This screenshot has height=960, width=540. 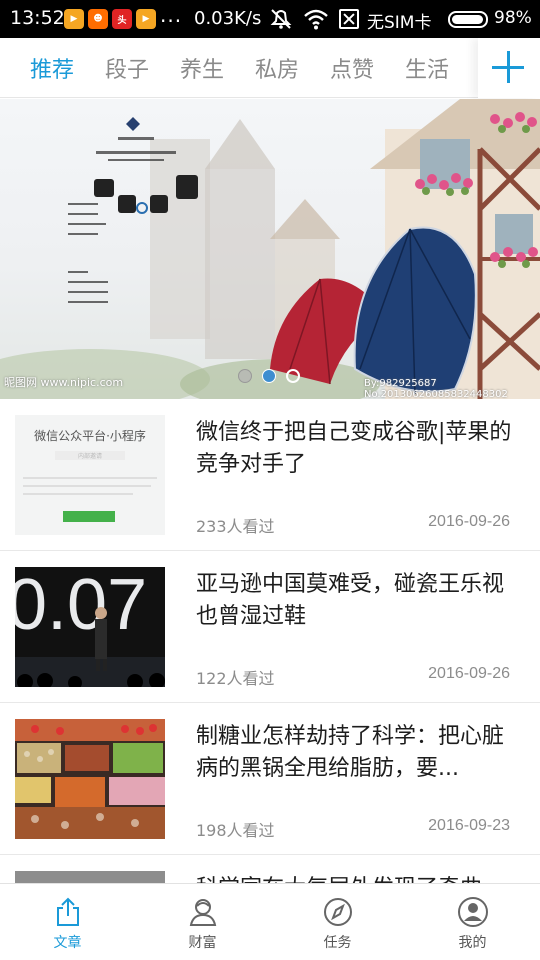 What do you see at coordinates (90, 475) in the screenshot?
I see `article-thumbnail: 微信公众平台·小程序 内部邀请` at bounding box center [90, 475].